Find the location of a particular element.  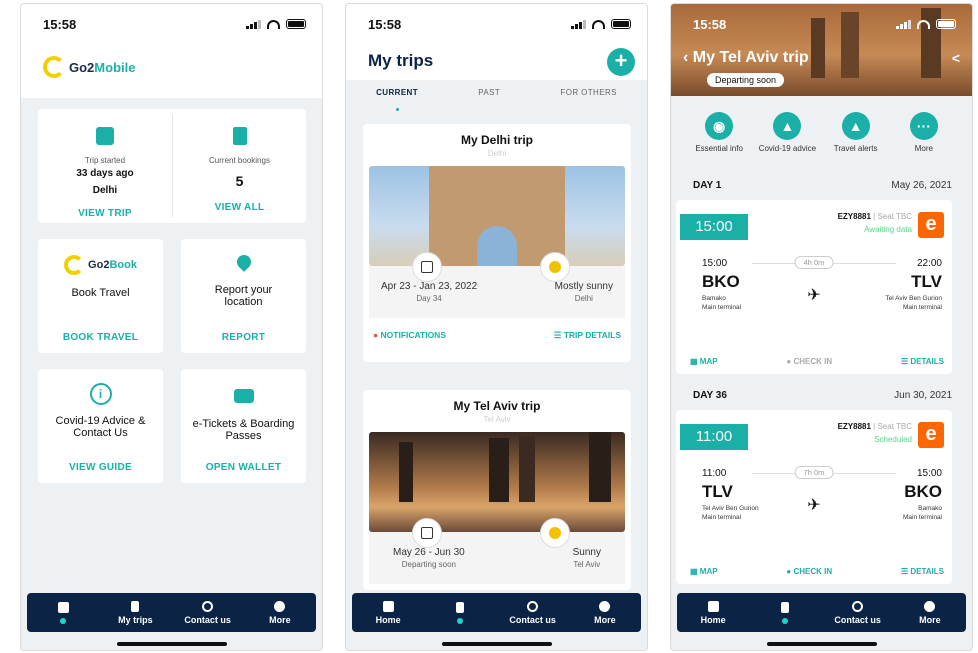

flight-status: Awaiting data is located at coordinates (888, 229).